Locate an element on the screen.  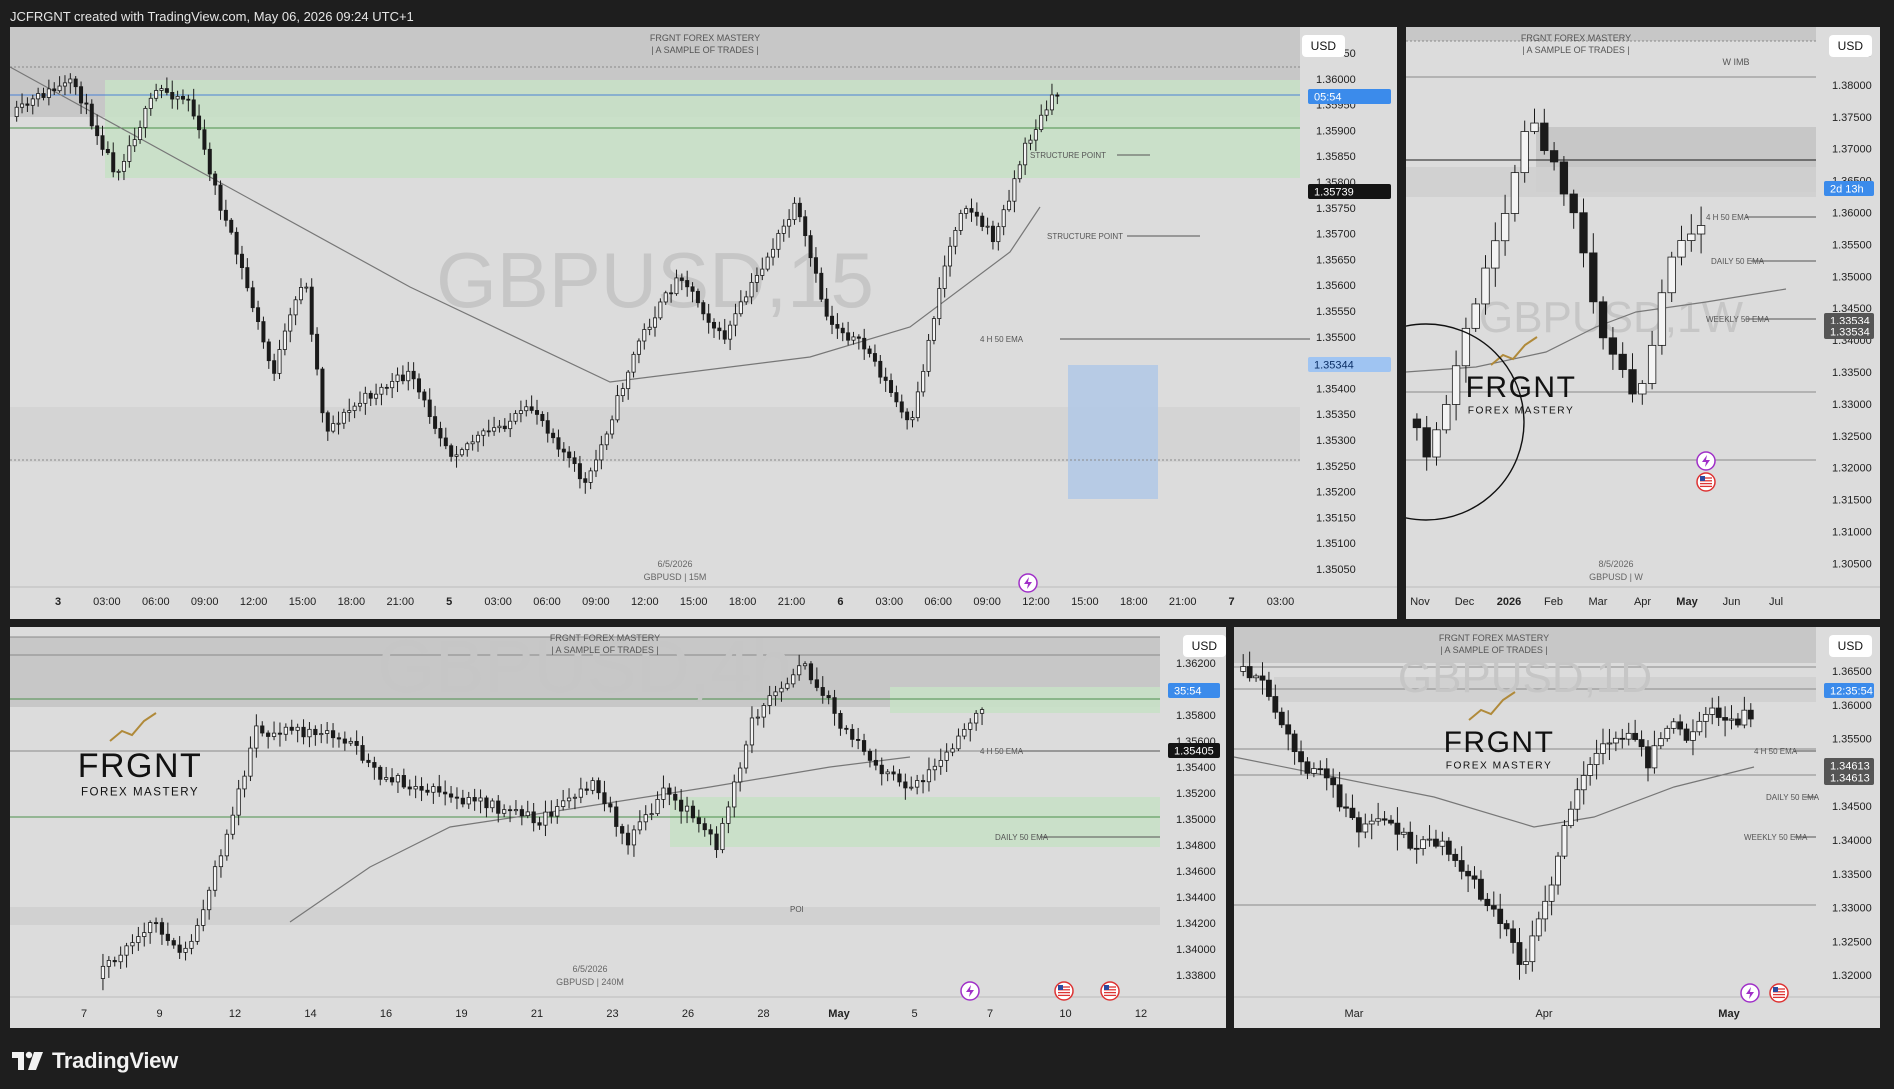
price-tick-label: 1.35400 is located at coordinates (1196, 768).